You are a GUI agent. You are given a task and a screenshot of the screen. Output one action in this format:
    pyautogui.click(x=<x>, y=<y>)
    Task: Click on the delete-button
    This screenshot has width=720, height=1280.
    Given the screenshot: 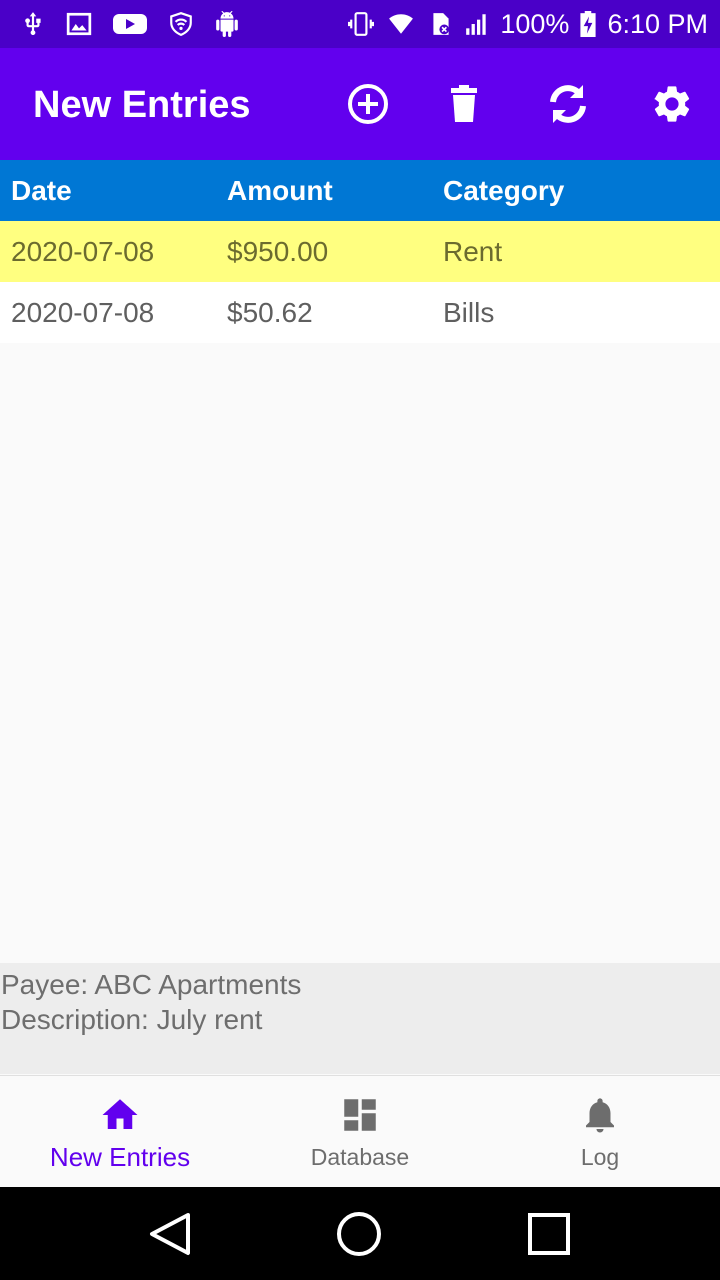 What is the action you would take?
    pyautogui.click(x=464, y=104)
    